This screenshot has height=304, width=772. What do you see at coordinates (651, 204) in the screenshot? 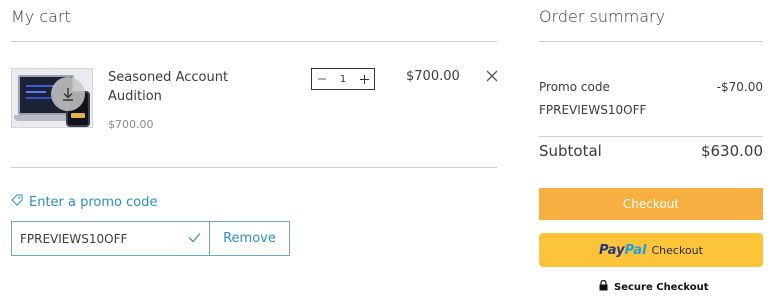
I see `checkout-button: Checkout` at bounding box center [651, 204].